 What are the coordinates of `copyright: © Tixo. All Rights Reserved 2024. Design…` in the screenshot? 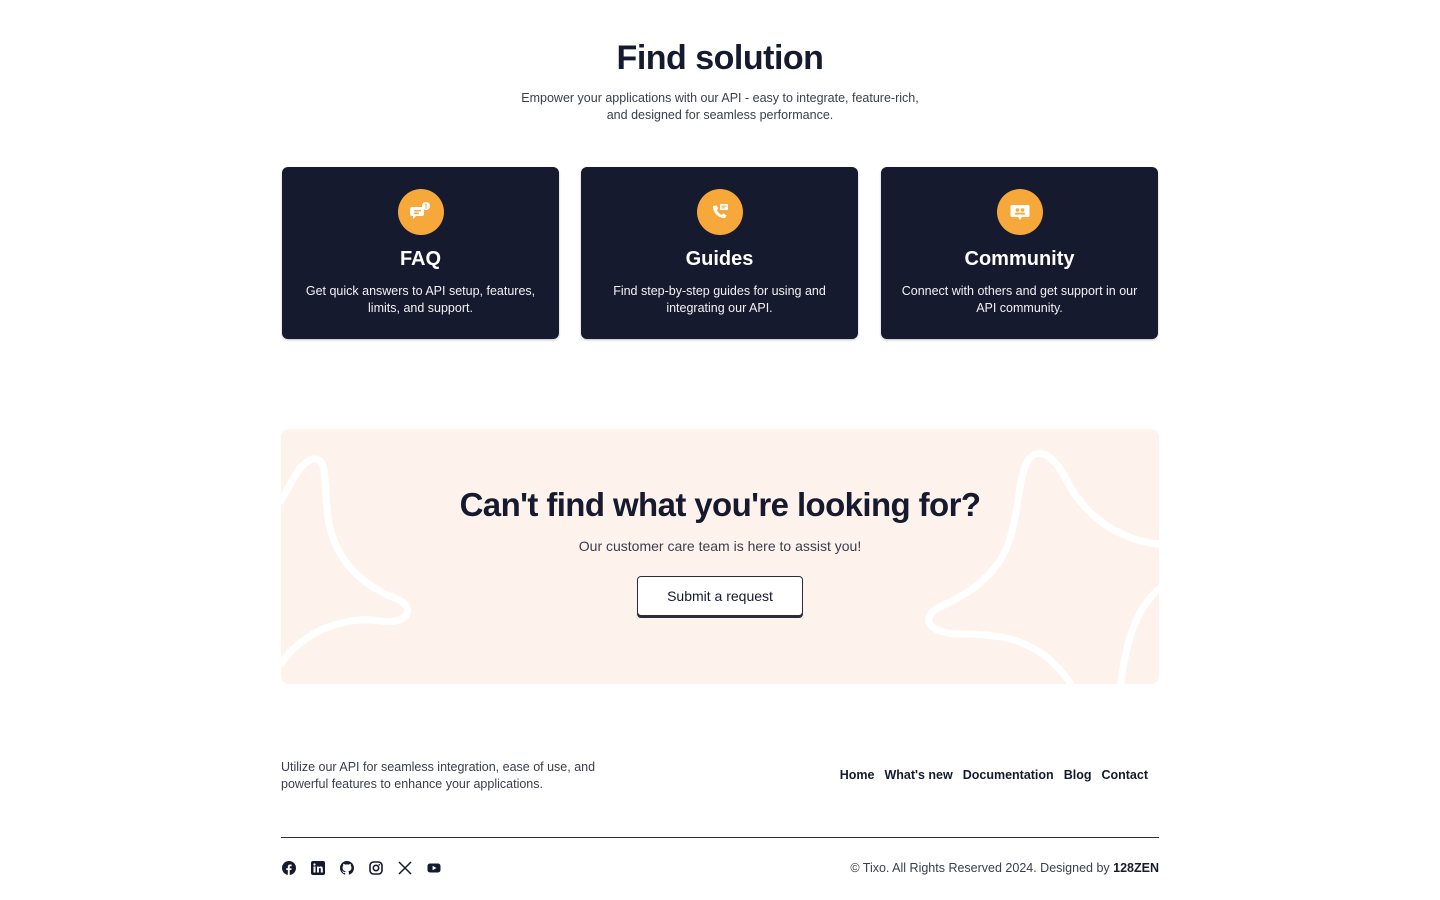 It's located at (1004, 868).